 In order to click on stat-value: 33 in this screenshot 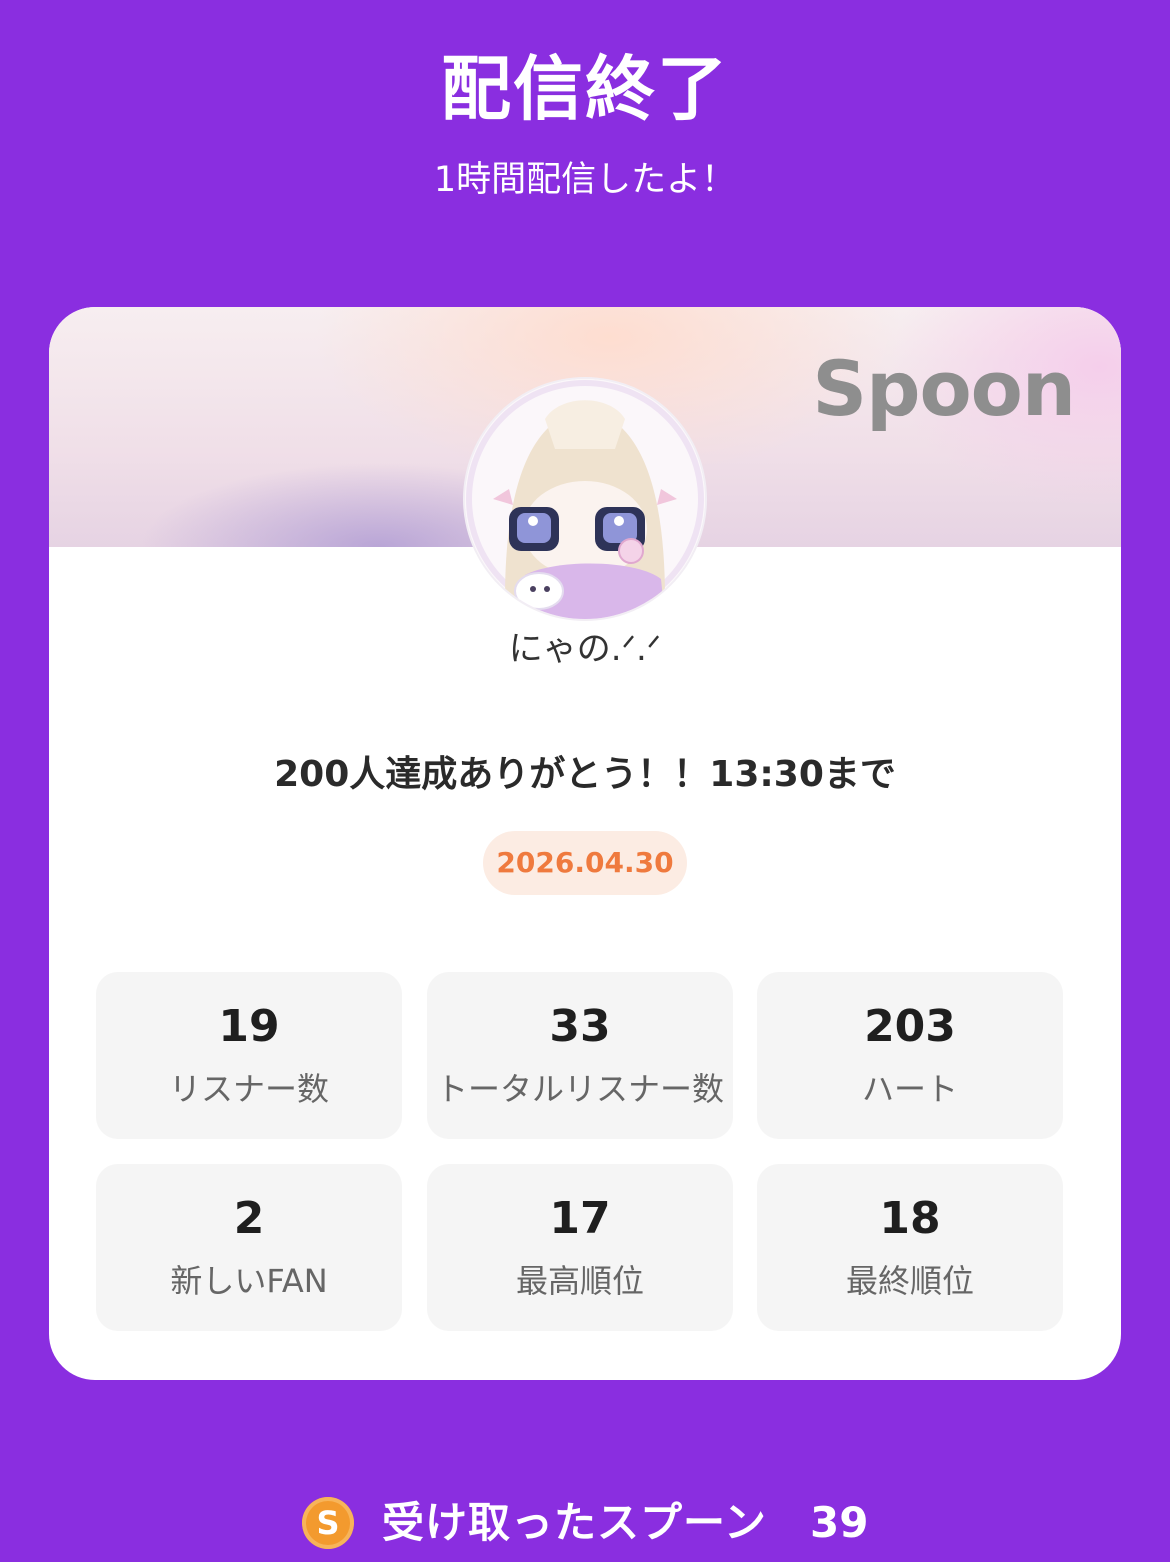, I will do `click(580, 1026)`.